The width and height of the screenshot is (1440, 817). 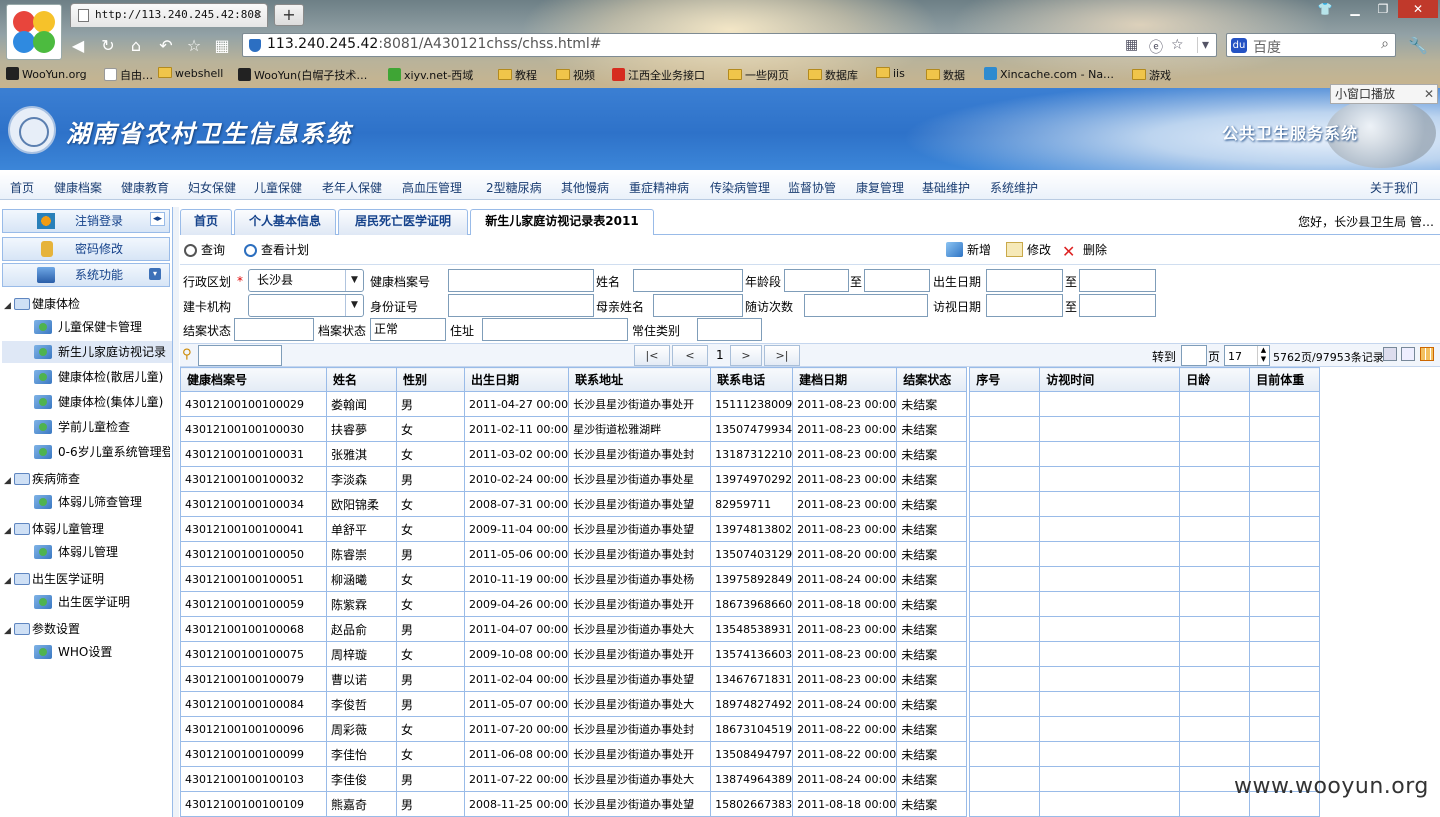 What do you see at coordinates (1325, 9) in the screenshot?
I see `shirt-icon: 👕` at bounding box center [1325, 9].